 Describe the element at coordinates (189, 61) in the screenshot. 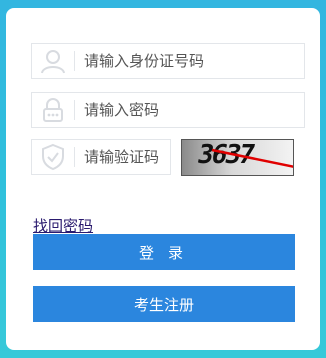

I see `username-input` at that location.